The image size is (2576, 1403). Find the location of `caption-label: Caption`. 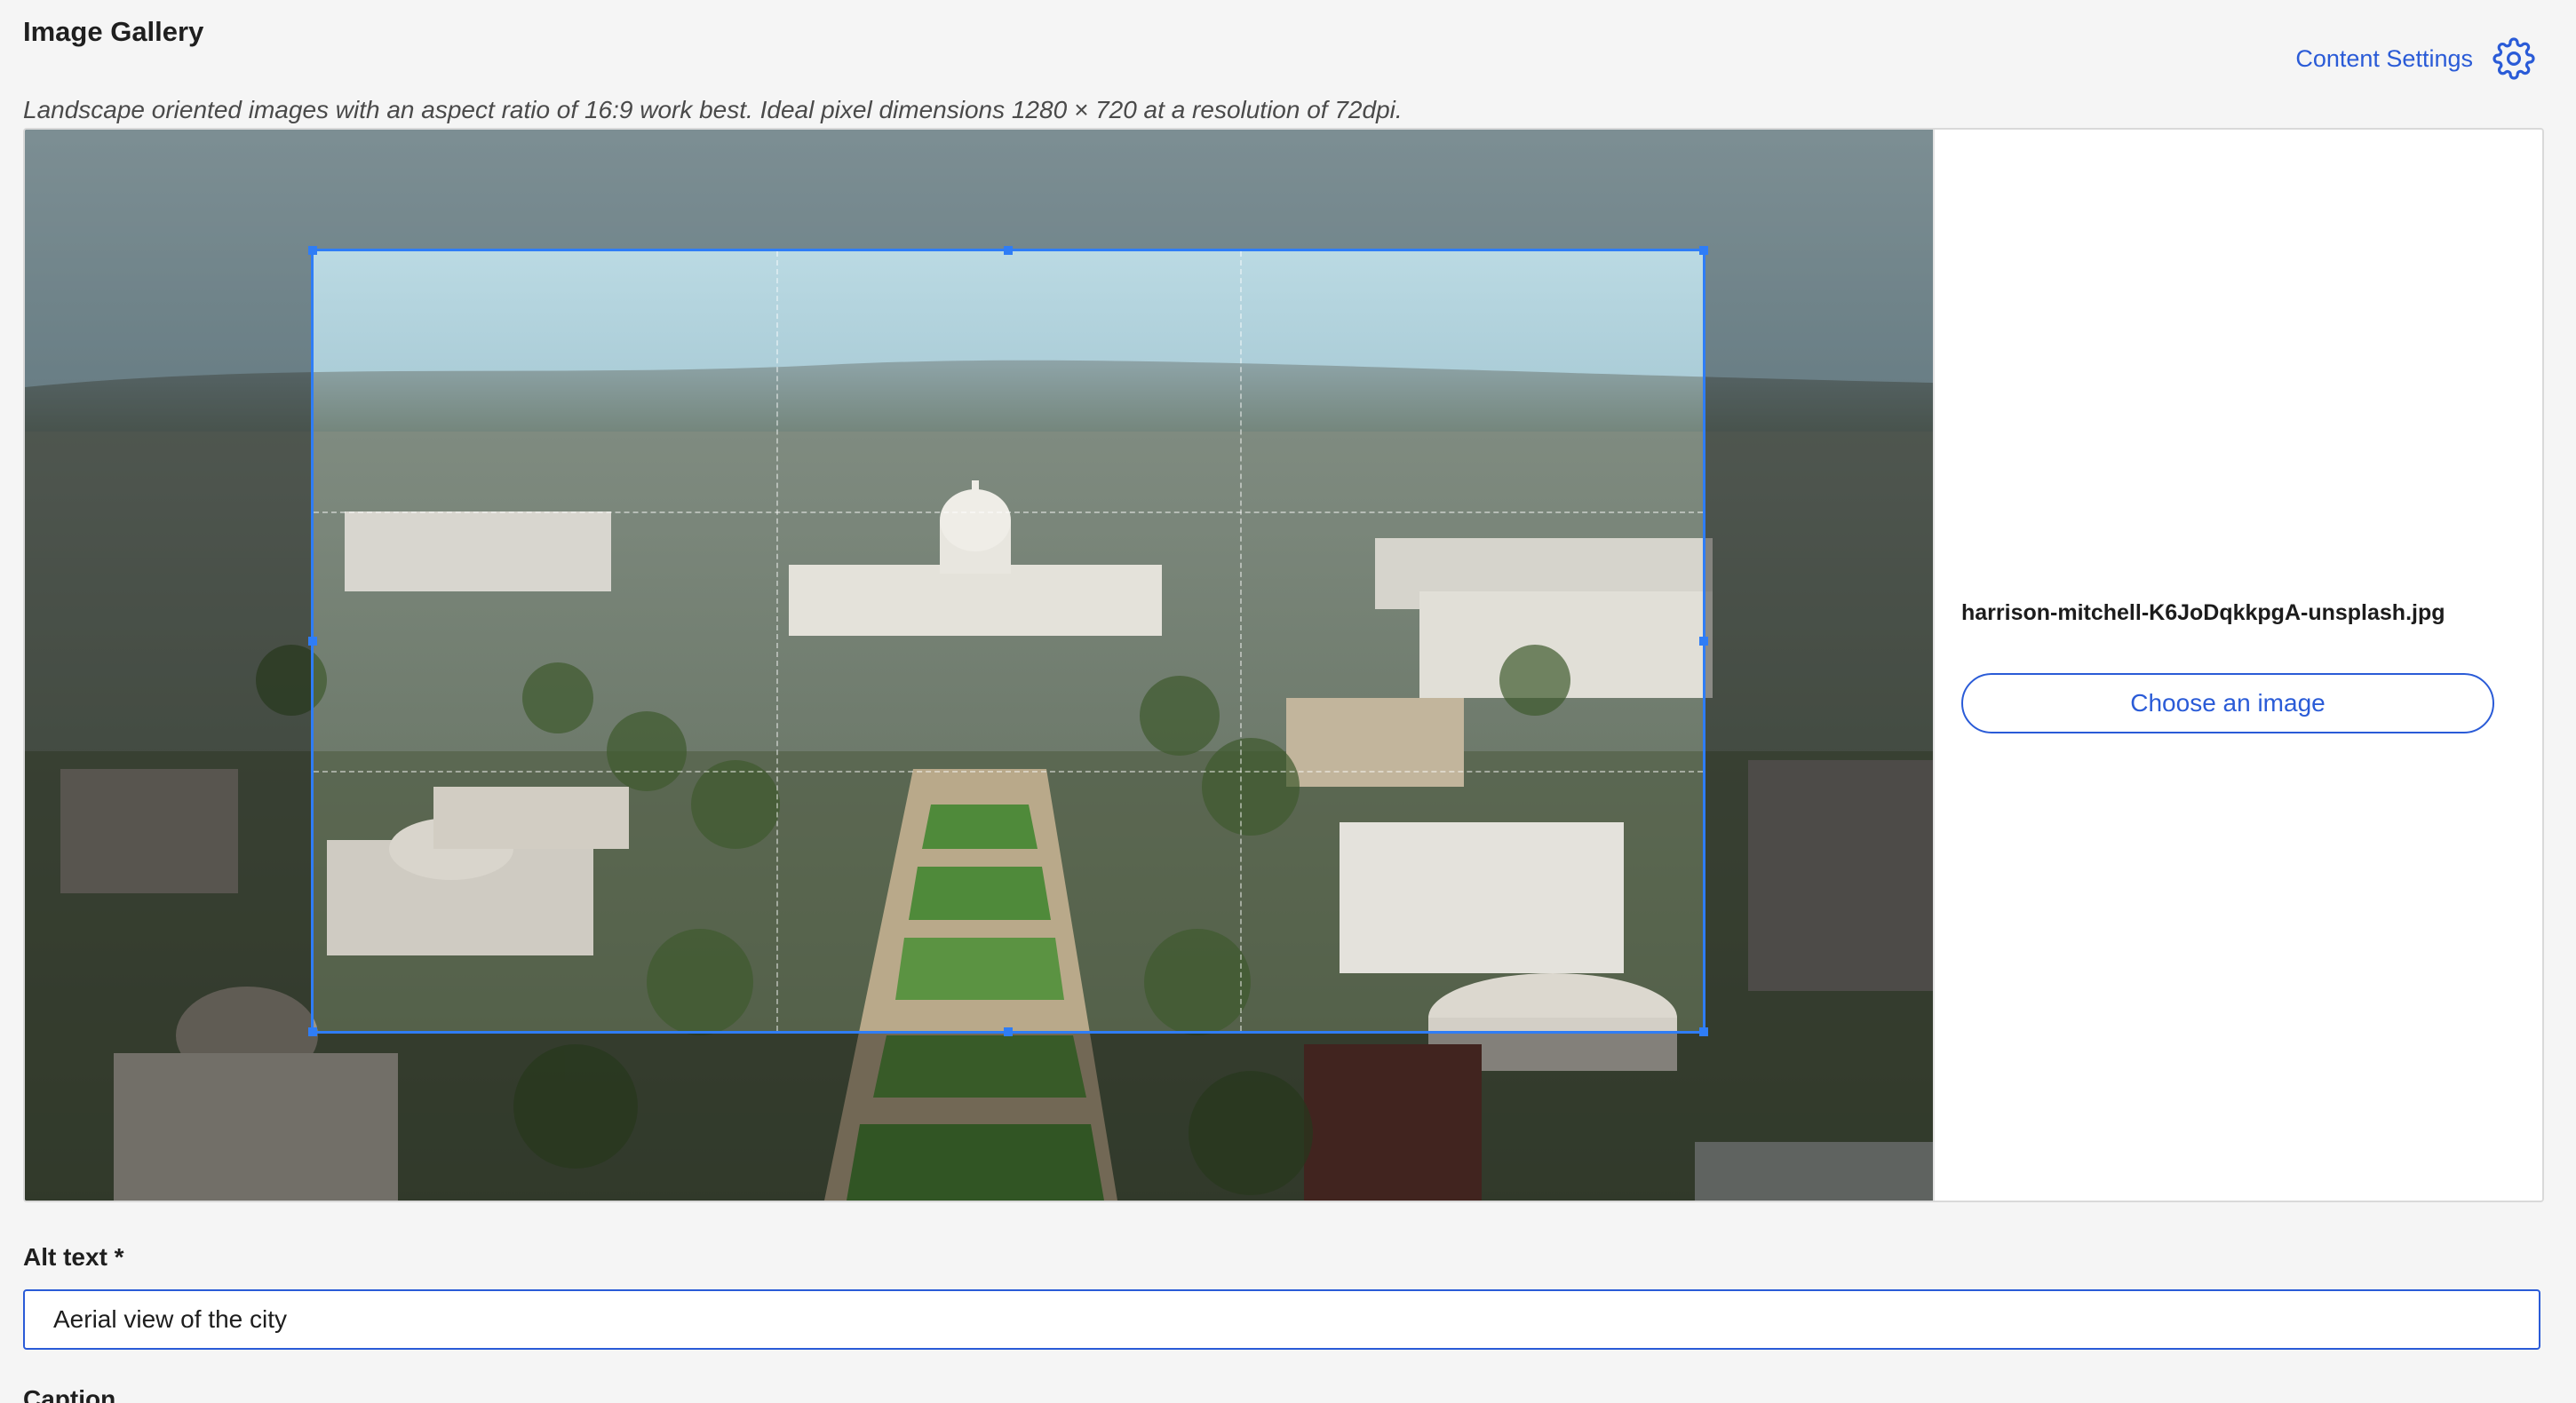

caption-label: Caption is located at coordinates (69, 1394).